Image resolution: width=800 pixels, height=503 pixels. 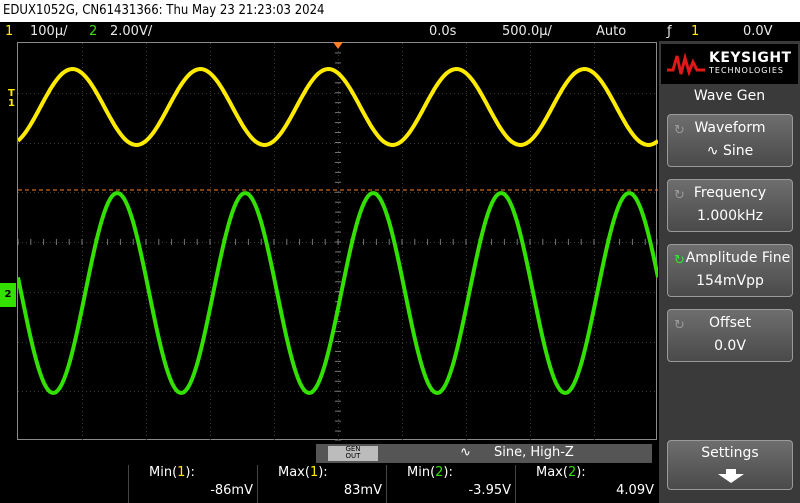 I want to click on meas-value: 4.09V, so click(x=635, y=490).